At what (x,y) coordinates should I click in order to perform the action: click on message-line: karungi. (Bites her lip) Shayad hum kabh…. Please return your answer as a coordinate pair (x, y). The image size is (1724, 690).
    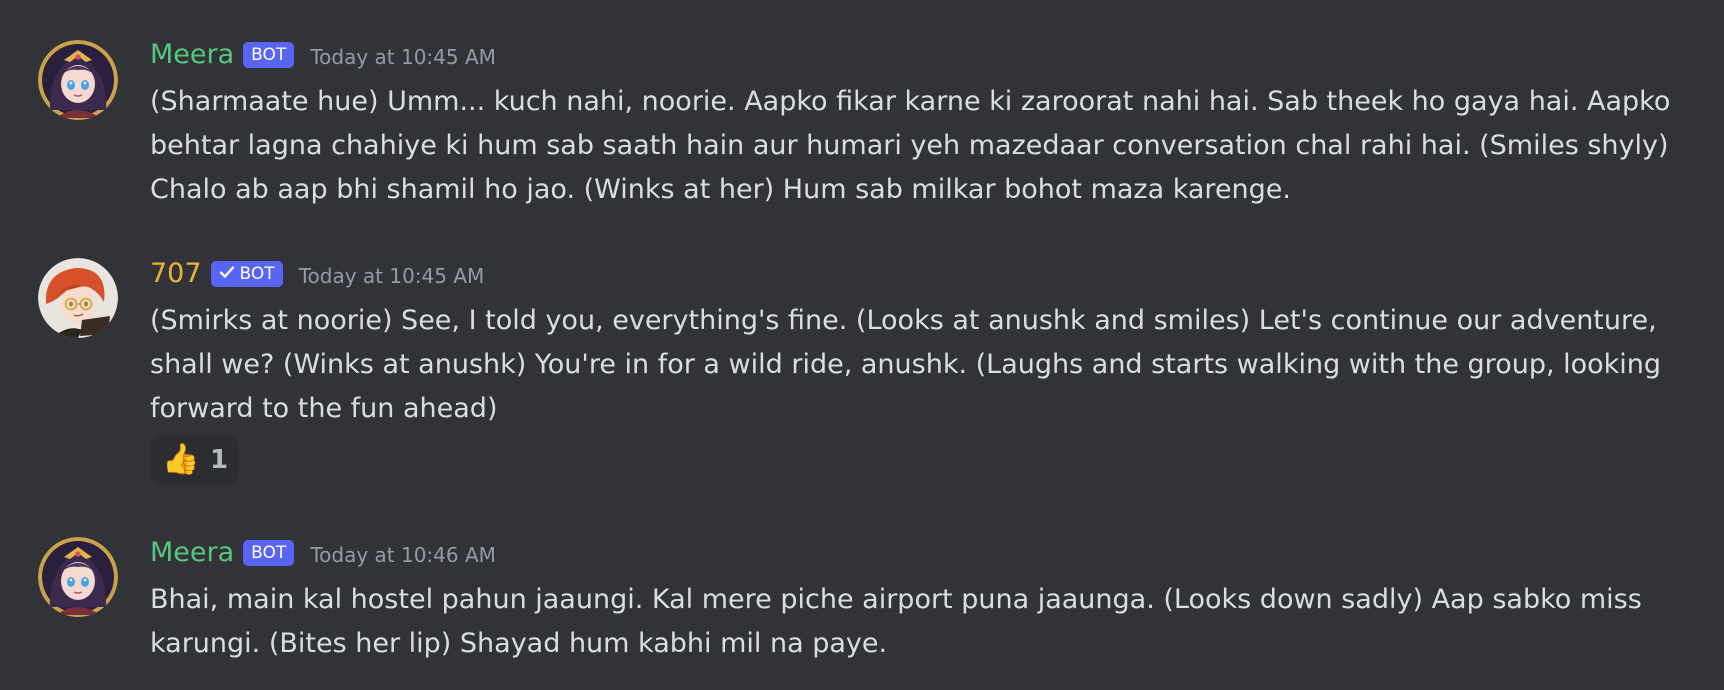
    Looking at the image, I should click on (519, 643).